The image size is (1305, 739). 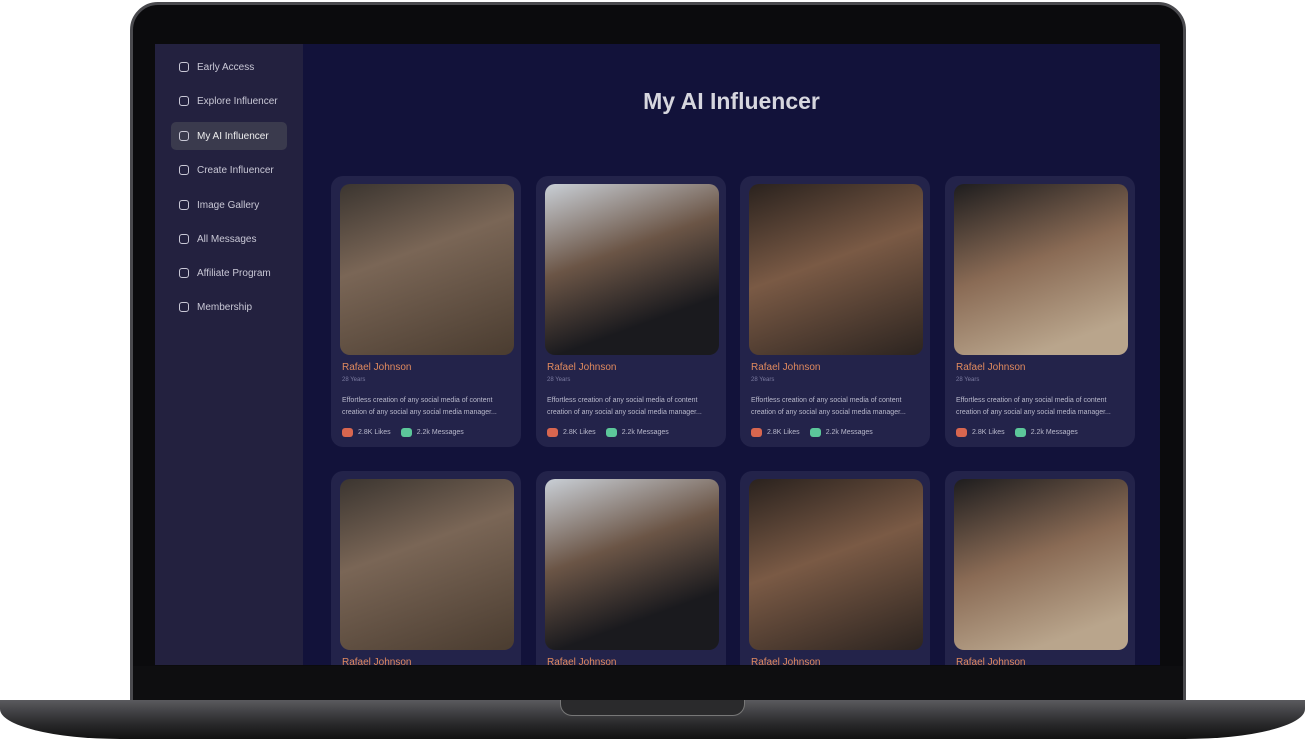 I want to click on sidebar-item-create-influencer: Create Influencer, so click(x=229, y=170).